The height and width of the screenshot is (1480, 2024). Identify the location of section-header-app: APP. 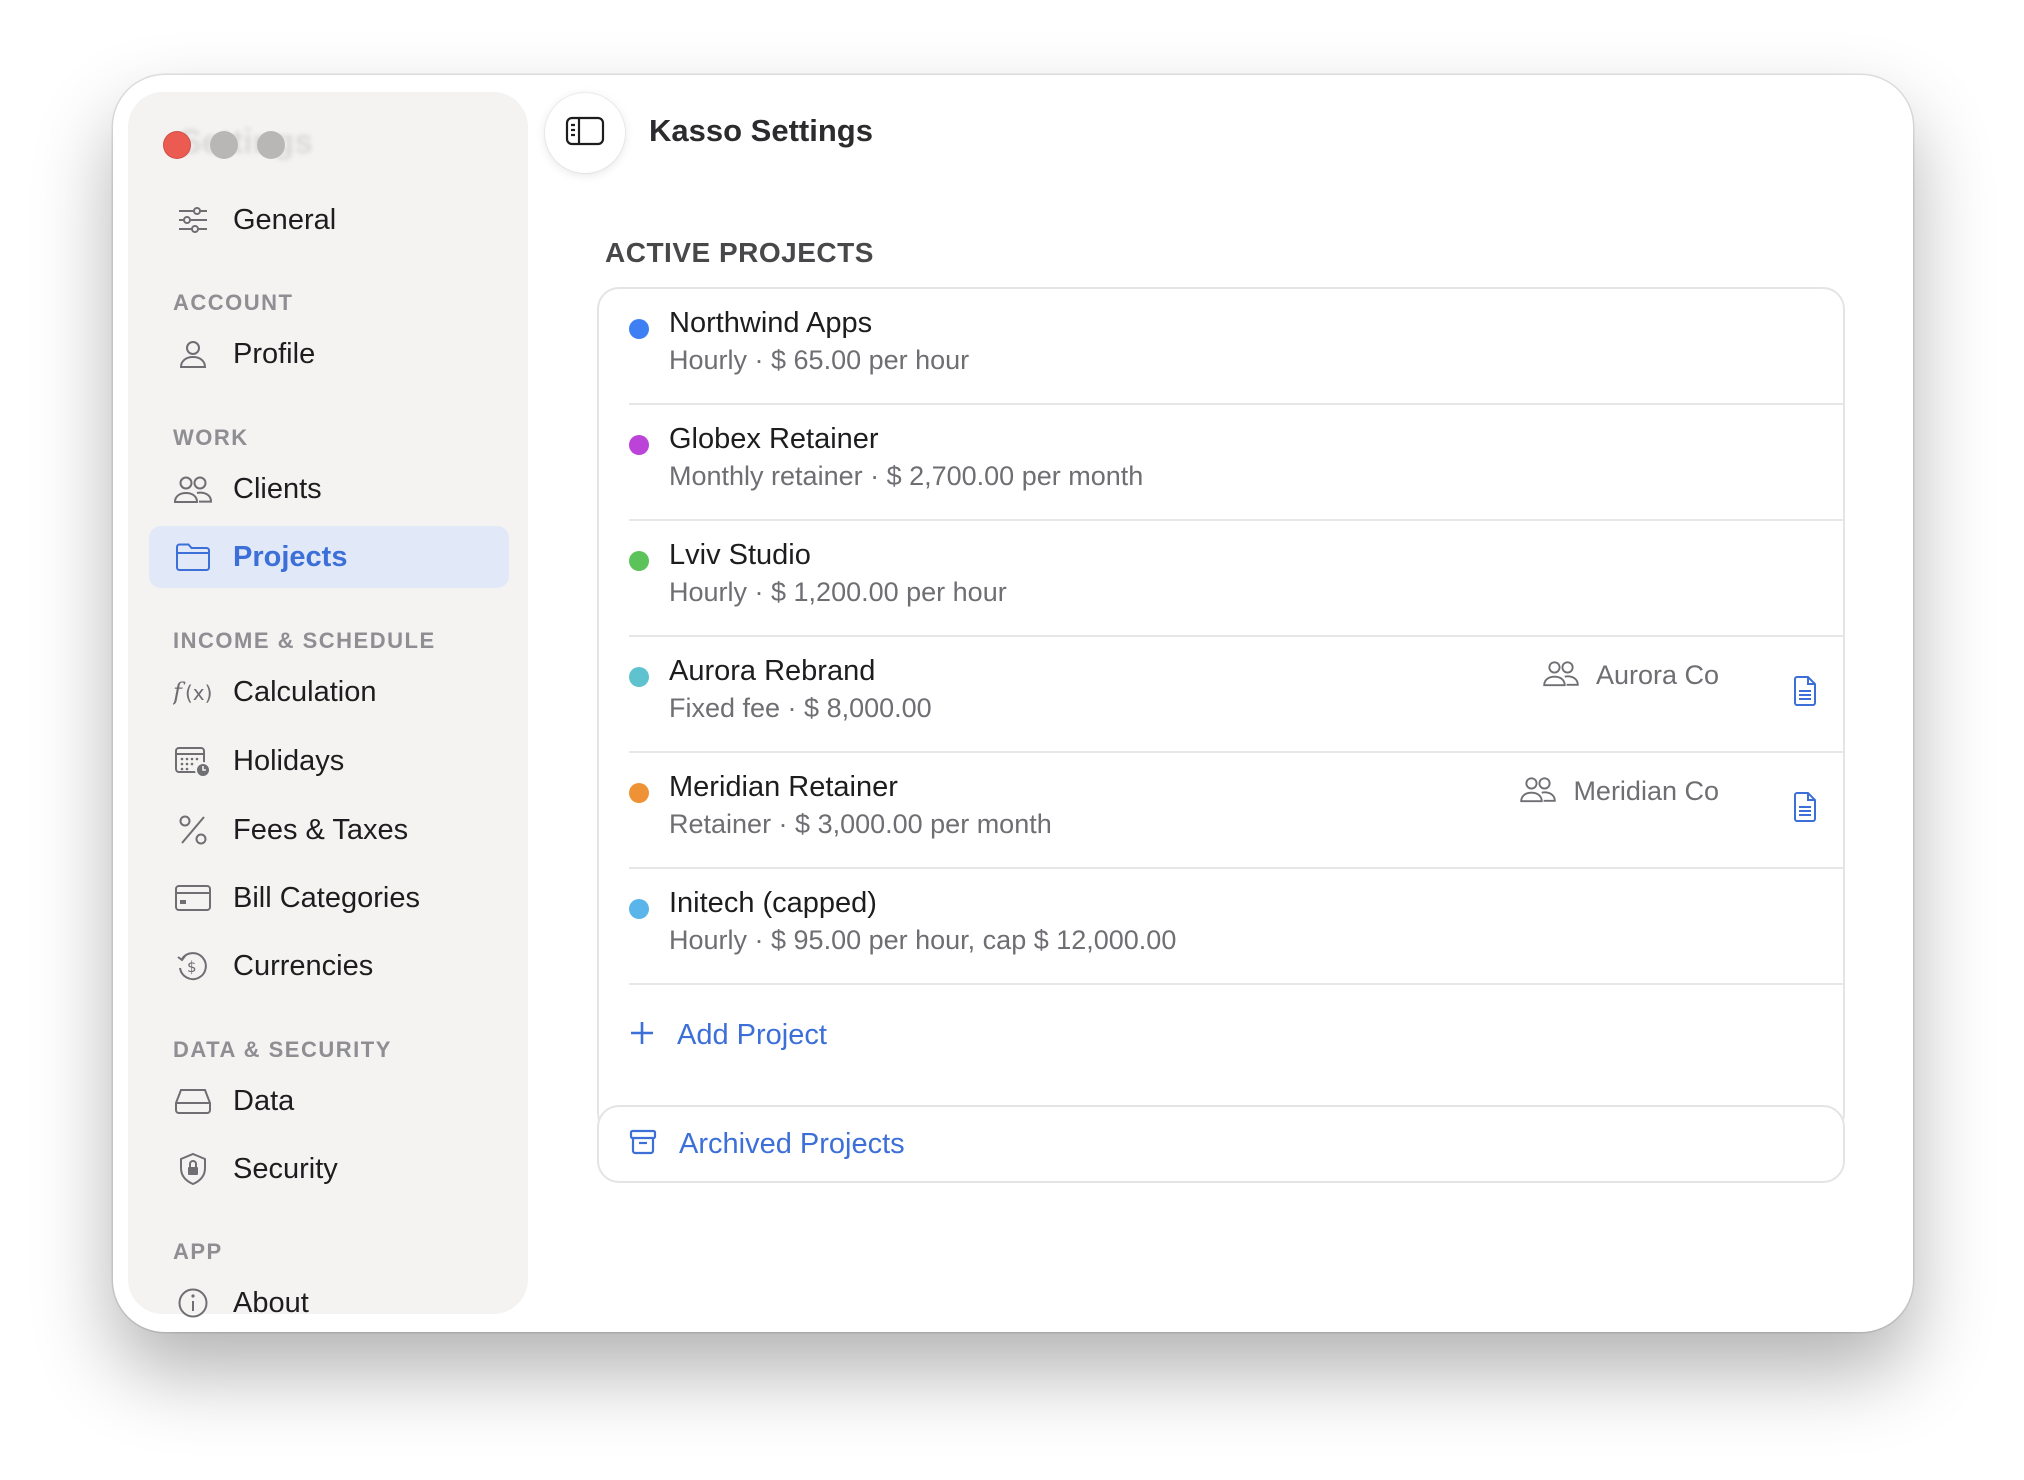
(198, 1251).